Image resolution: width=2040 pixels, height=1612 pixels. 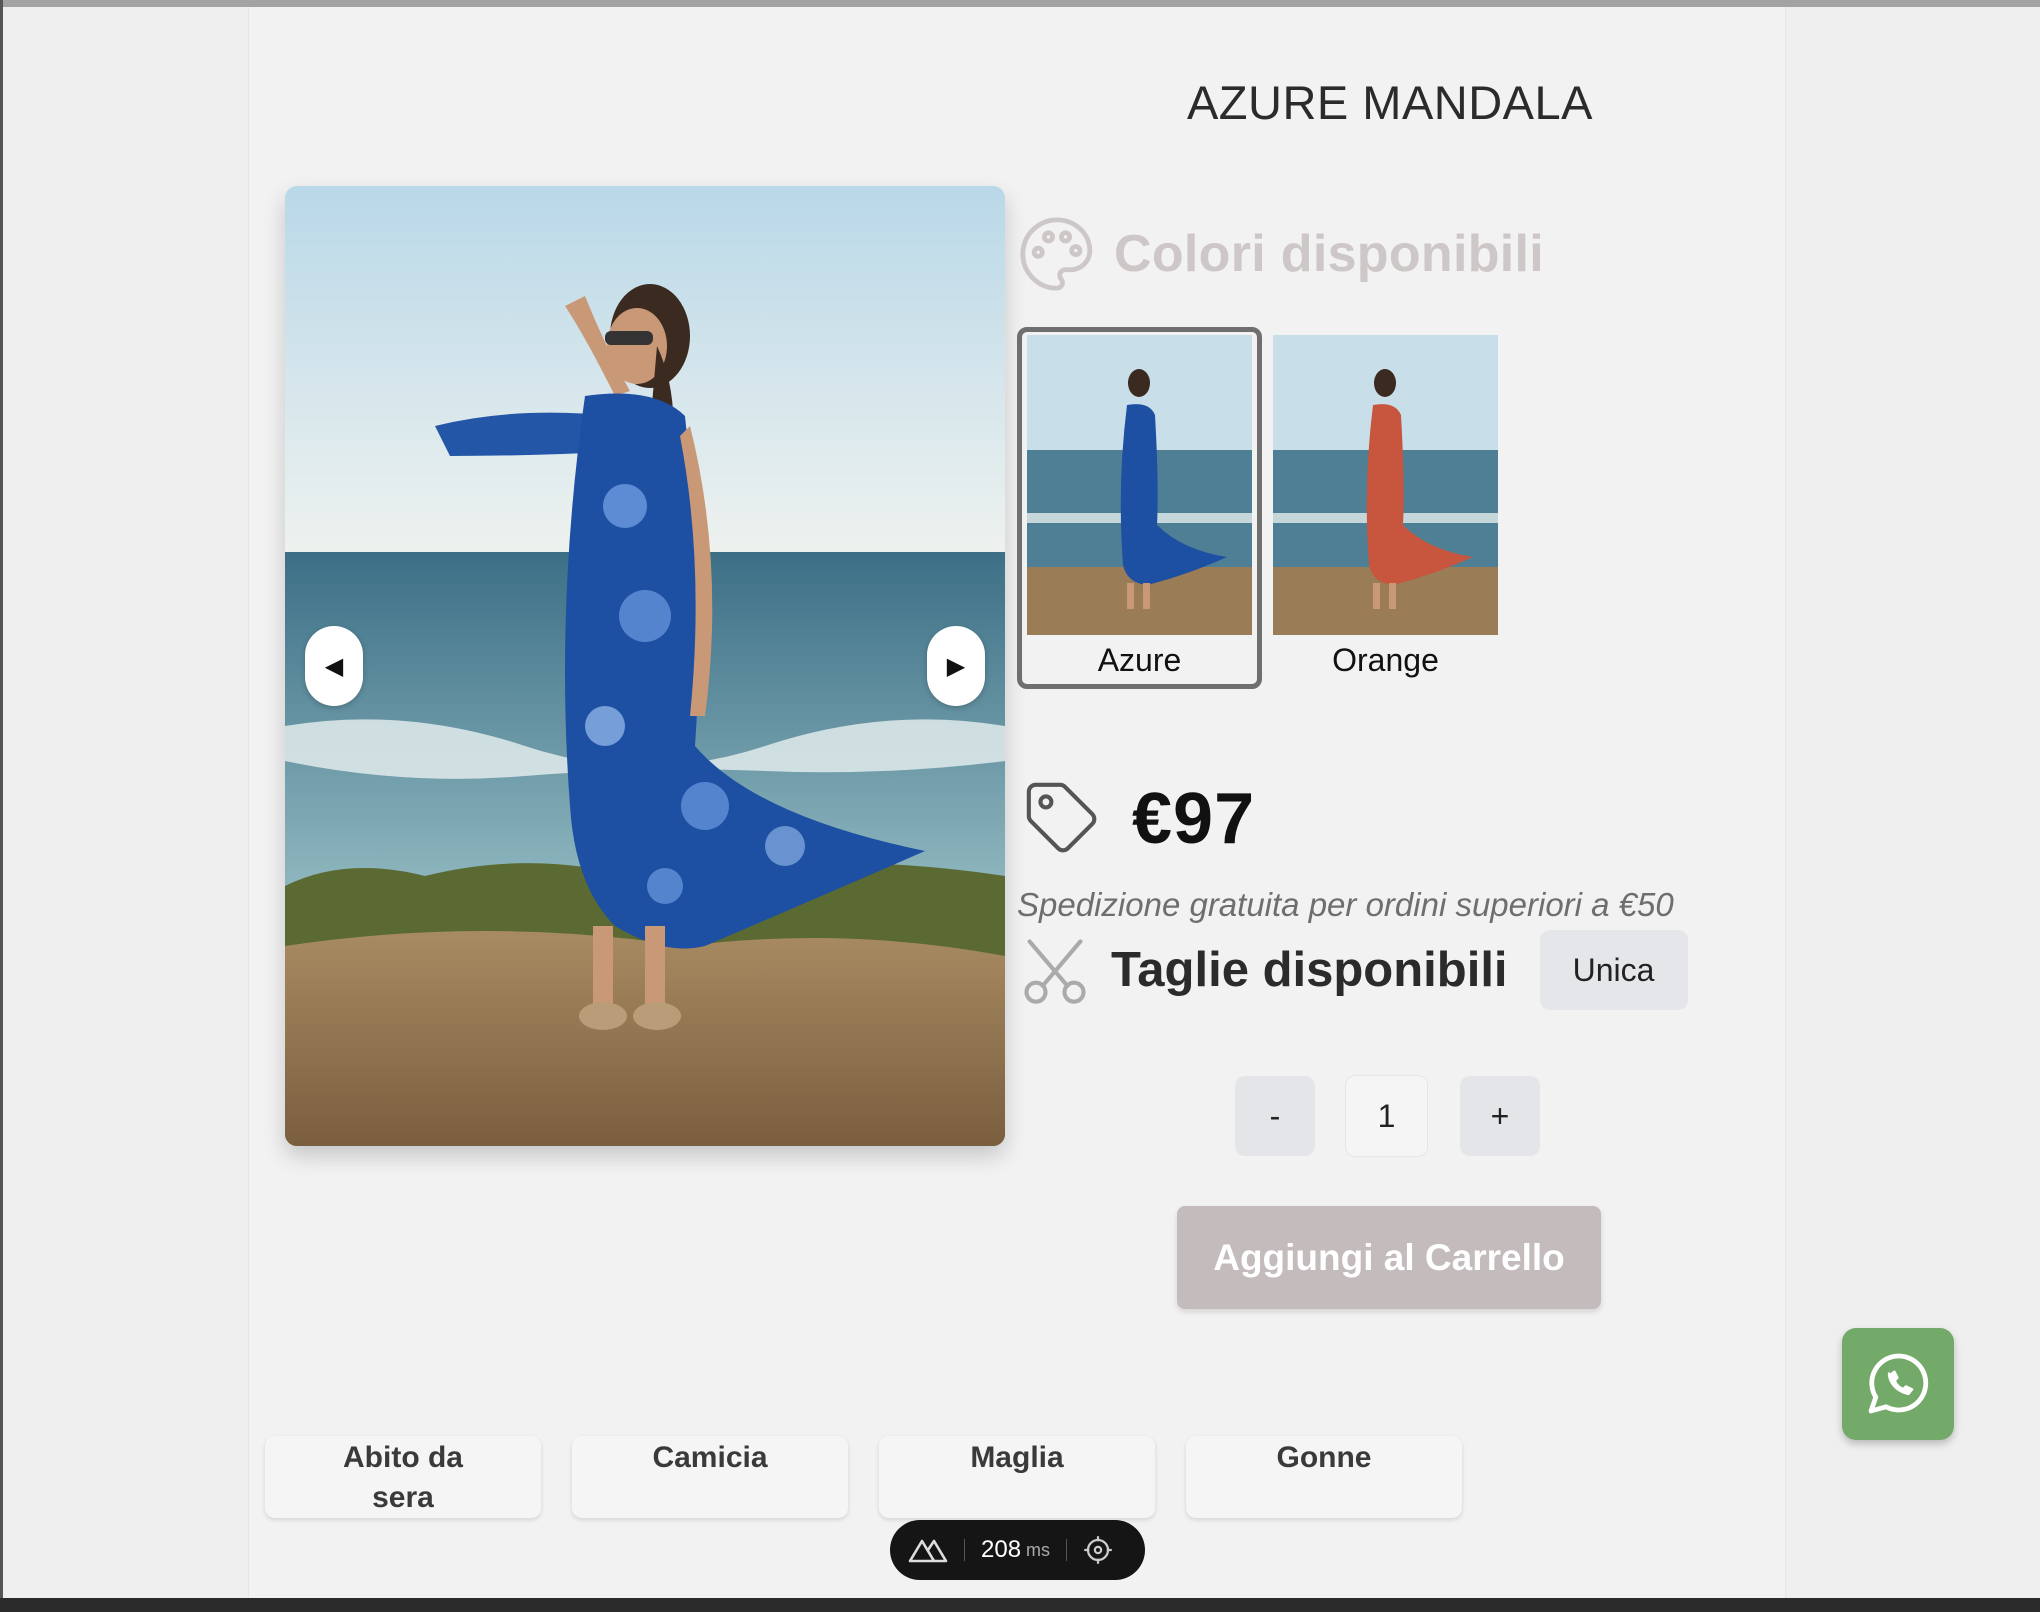 What do you see at coordinates (1, 806) in the screenshot?
I see `window-left-edge` at bounding box center [1, 806].